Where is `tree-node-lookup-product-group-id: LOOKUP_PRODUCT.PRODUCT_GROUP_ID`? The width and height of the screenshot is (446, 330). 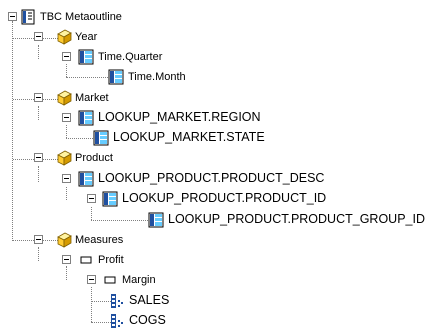 tree-node-lookup-product-group-id: LOOKUP_PRODUCT.PRODUCT_GROUP_ID is located at coordinates (223, 220).